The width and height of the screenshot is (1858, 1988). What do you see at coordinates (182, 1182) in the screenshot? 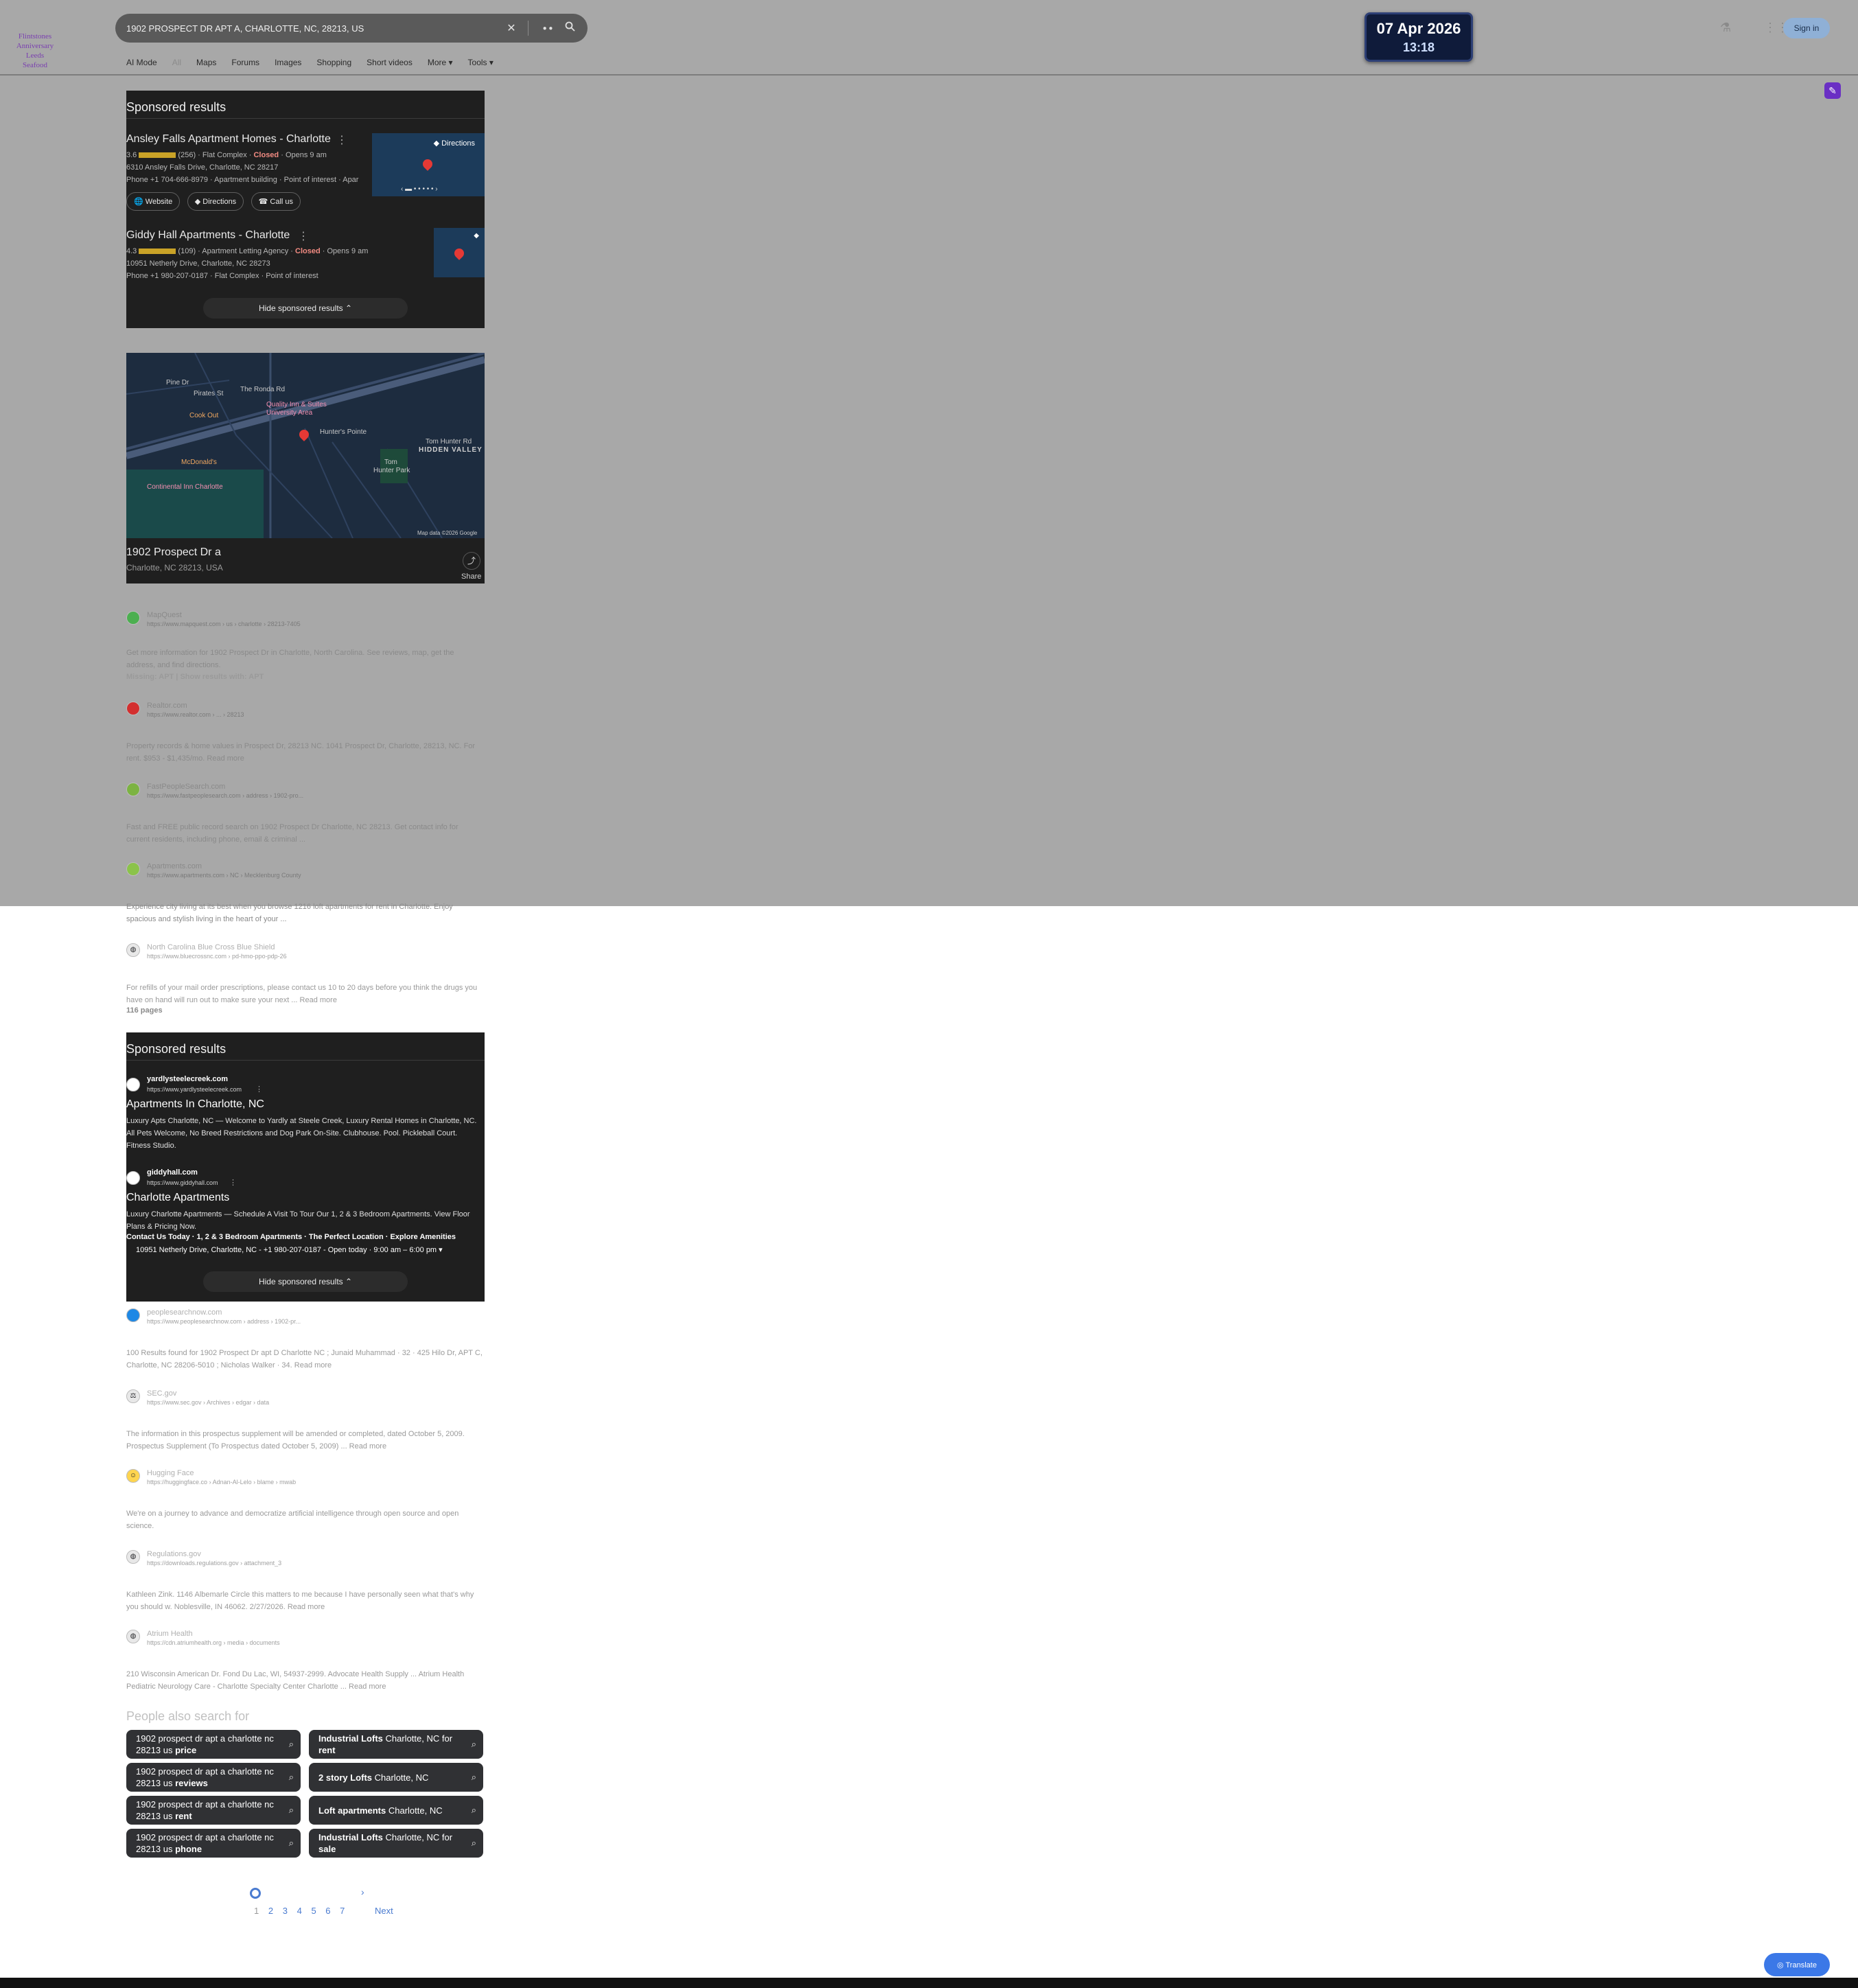
I see `ad-url: https://www.giddyhall.com` at bounding box center [182, 1182].